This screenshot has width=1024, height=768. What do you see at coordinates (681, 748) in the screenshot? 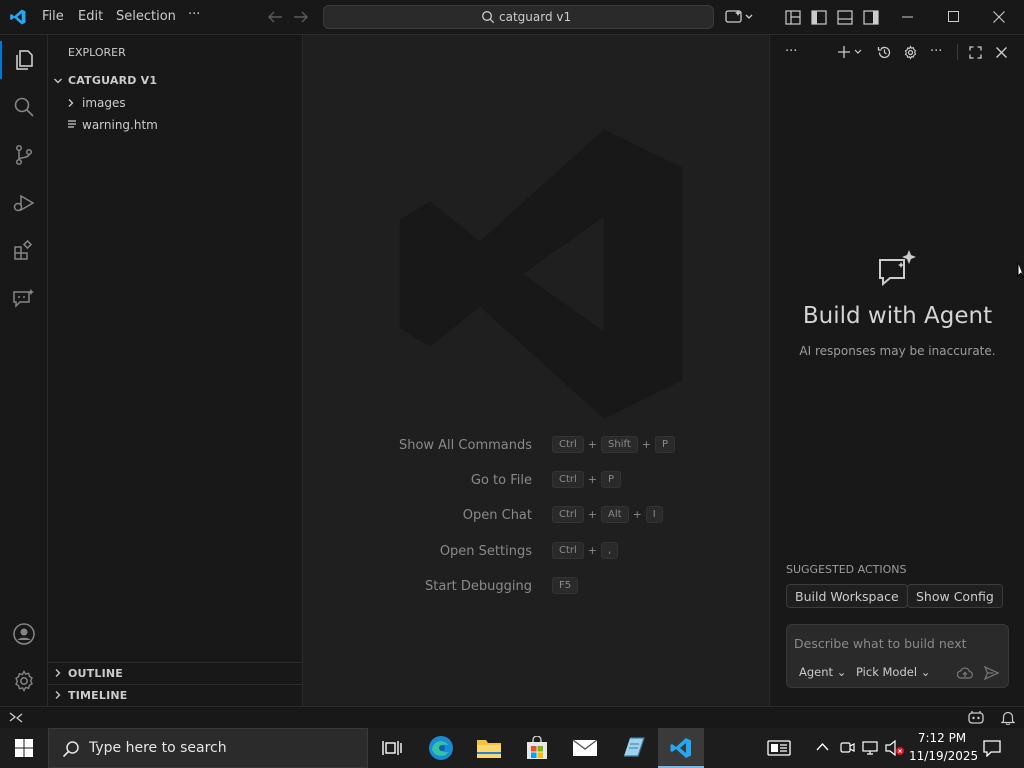
I see `vscode-taskbar-icon` at bounding box center [681, 748].